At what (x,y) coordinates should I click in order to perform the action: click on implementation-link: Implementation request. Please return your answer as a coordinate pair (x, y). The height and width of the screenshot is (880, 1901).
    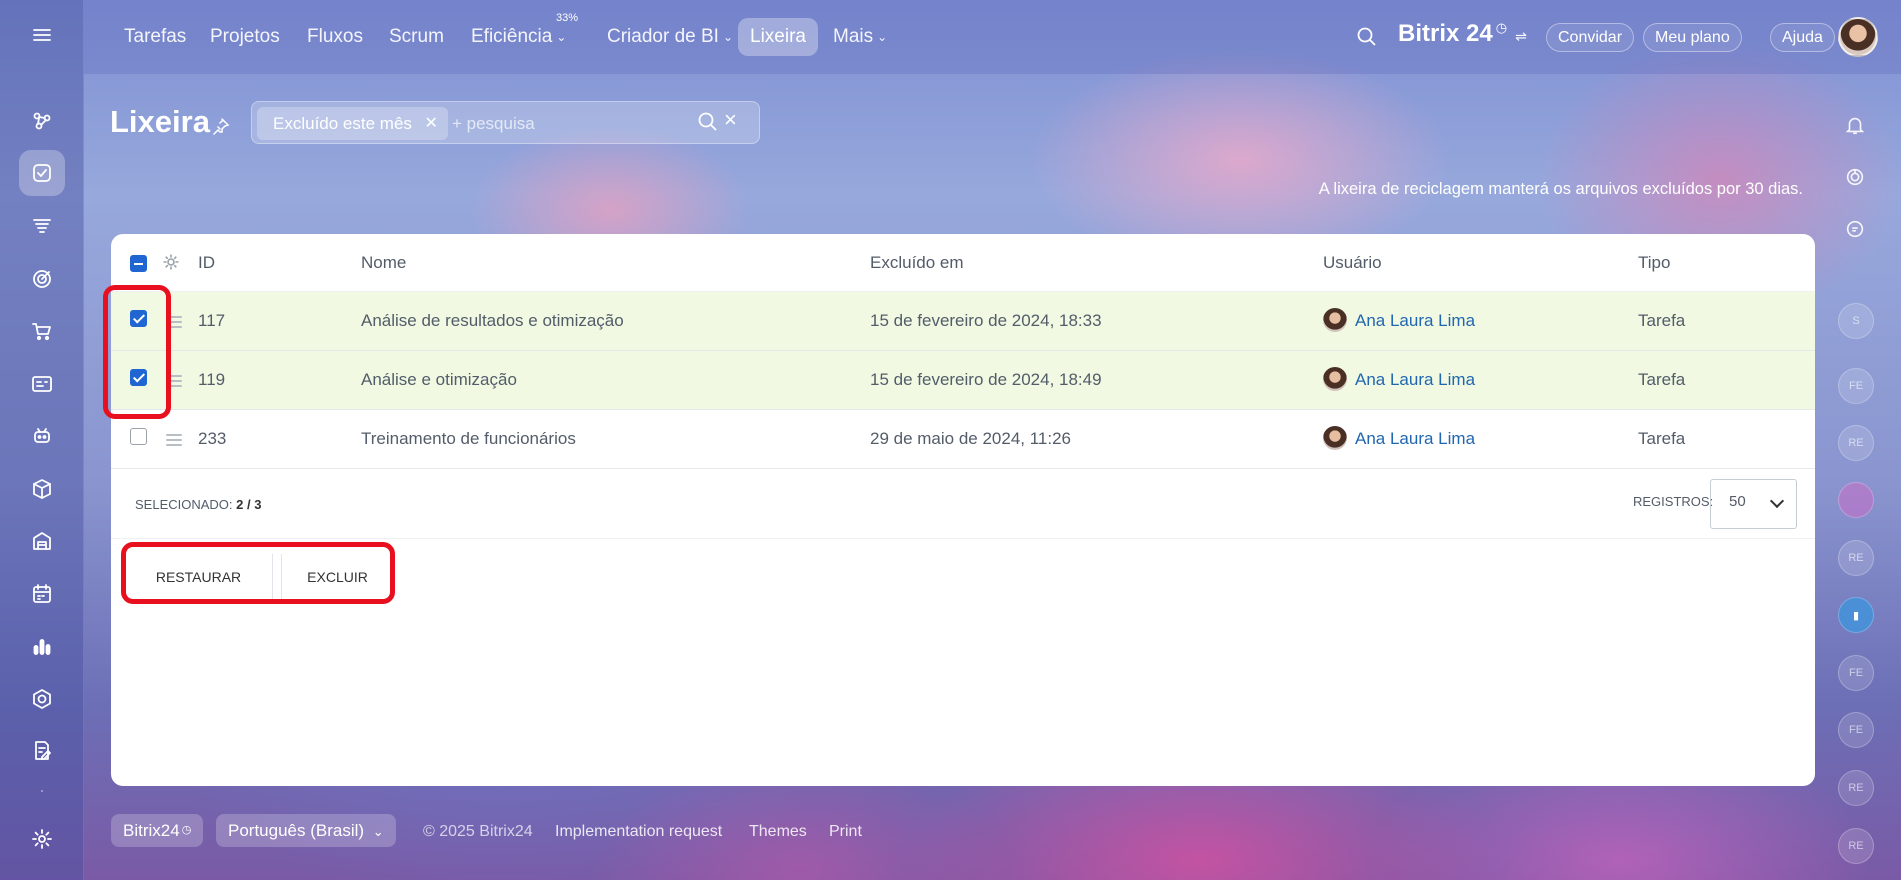
    Looking at the image, I should click on (638, 832).